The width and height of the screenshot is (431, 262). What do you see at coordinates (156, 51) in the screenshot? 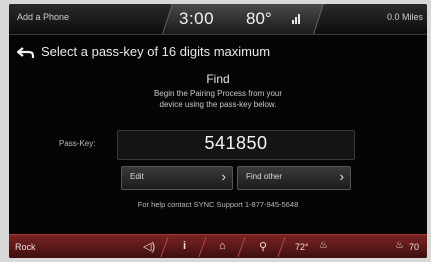
I see `page-heading: Select a pass-key of 16 digits maximum` at bounding box center [156, 51].